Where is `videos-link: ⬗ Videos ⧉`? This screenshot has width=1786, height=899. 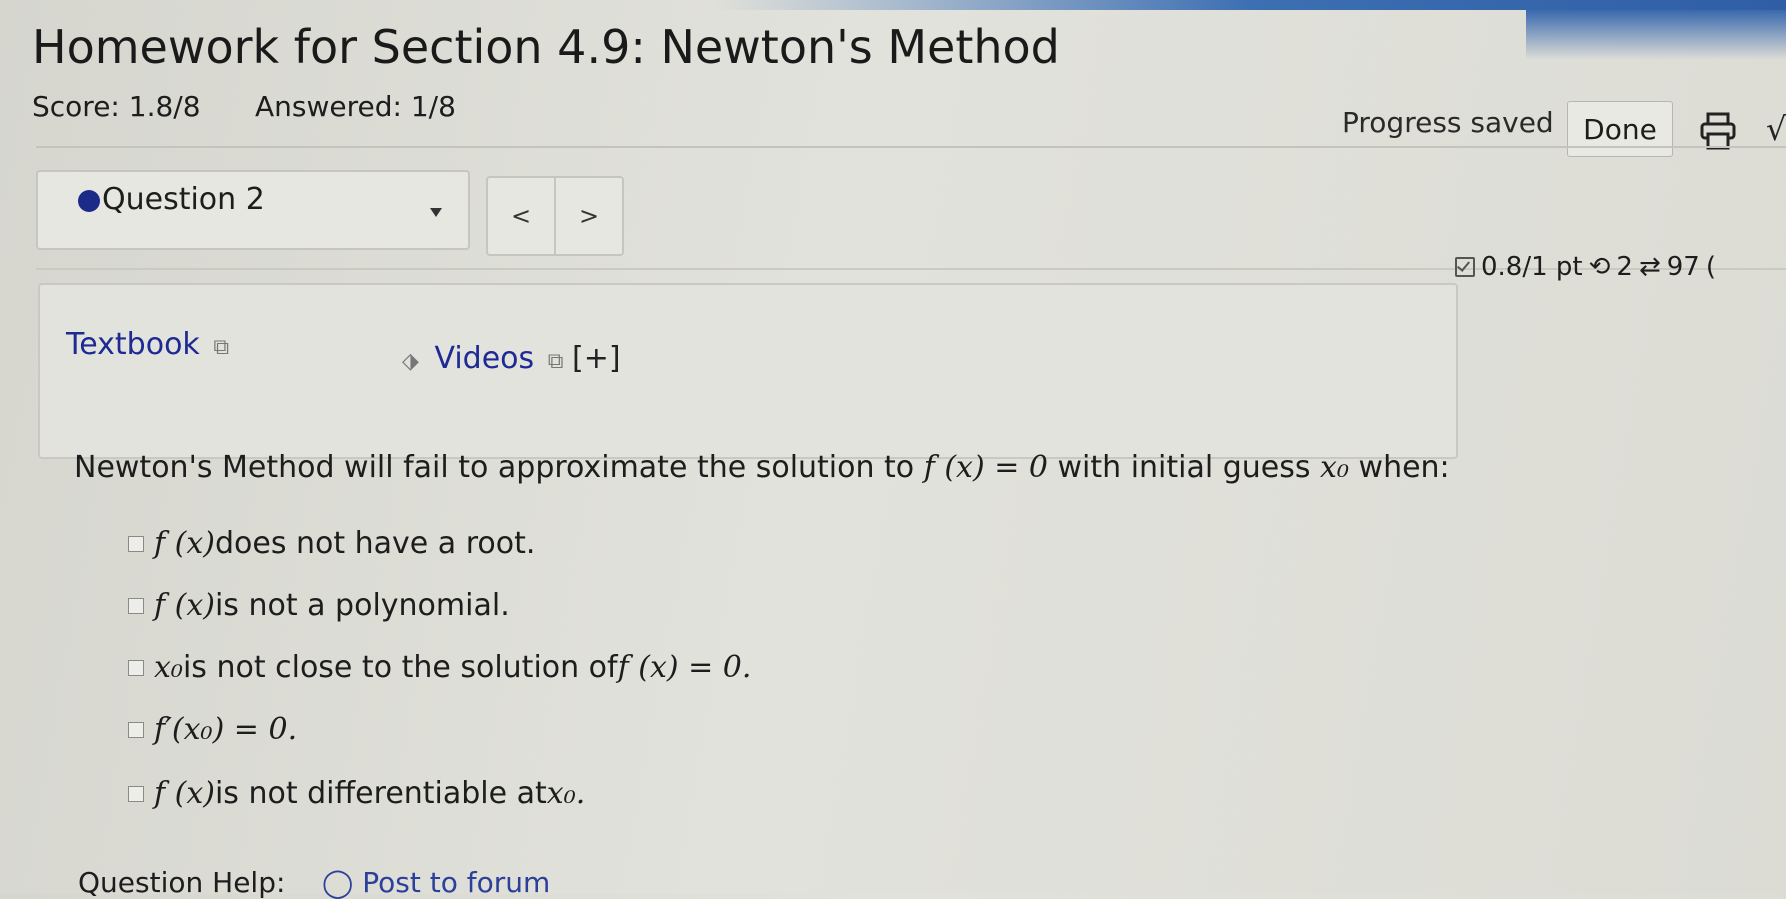 videos-link: ⬗ Videos ⧉ is located at coordinates (482, 358).